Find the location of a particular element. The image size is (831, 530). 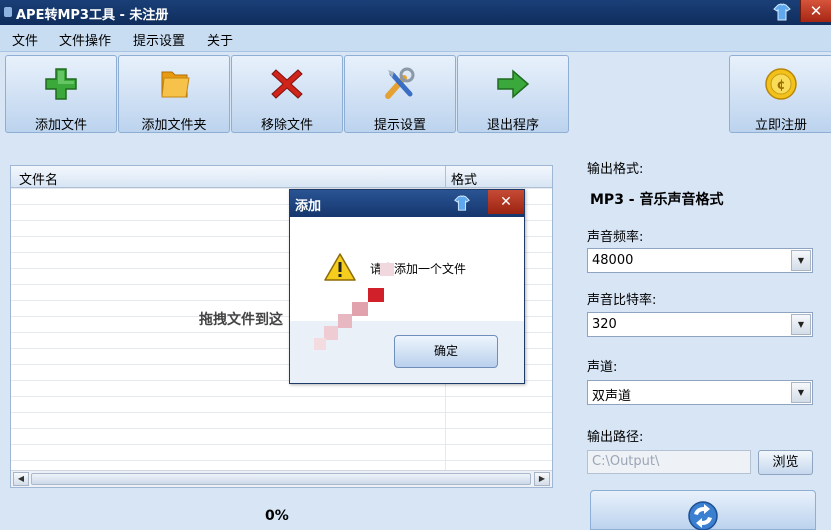

dialog-title-bar: 添加 ✕ is located at coordinates (407, 203).